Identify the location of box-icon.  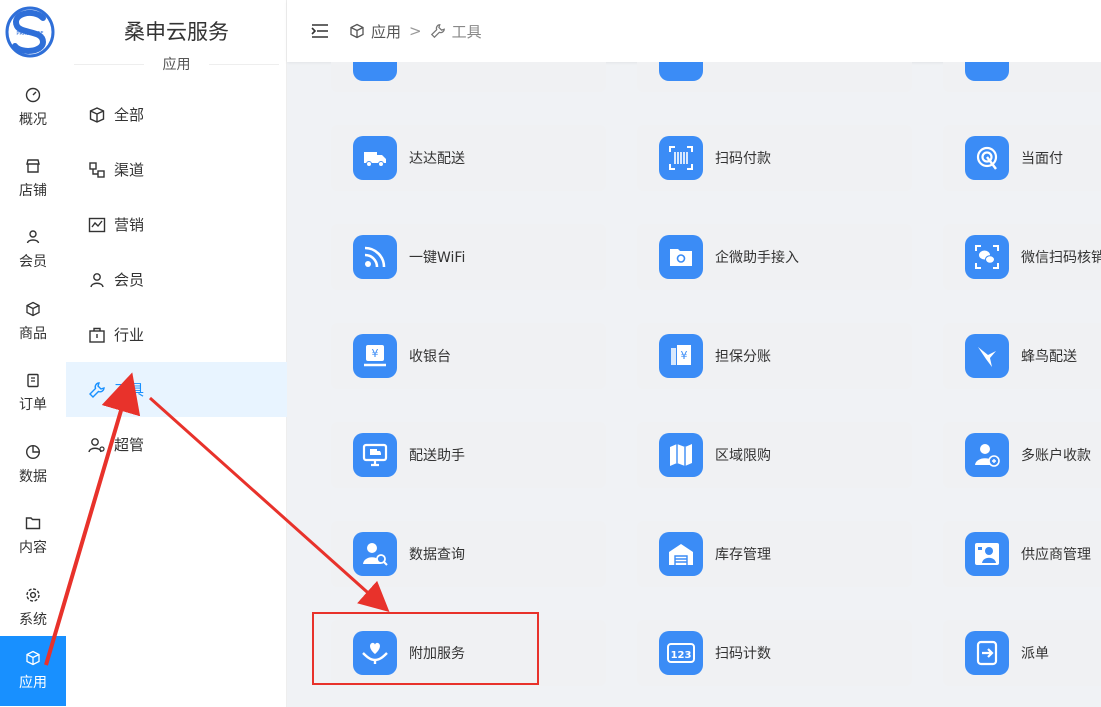
(33, 309).